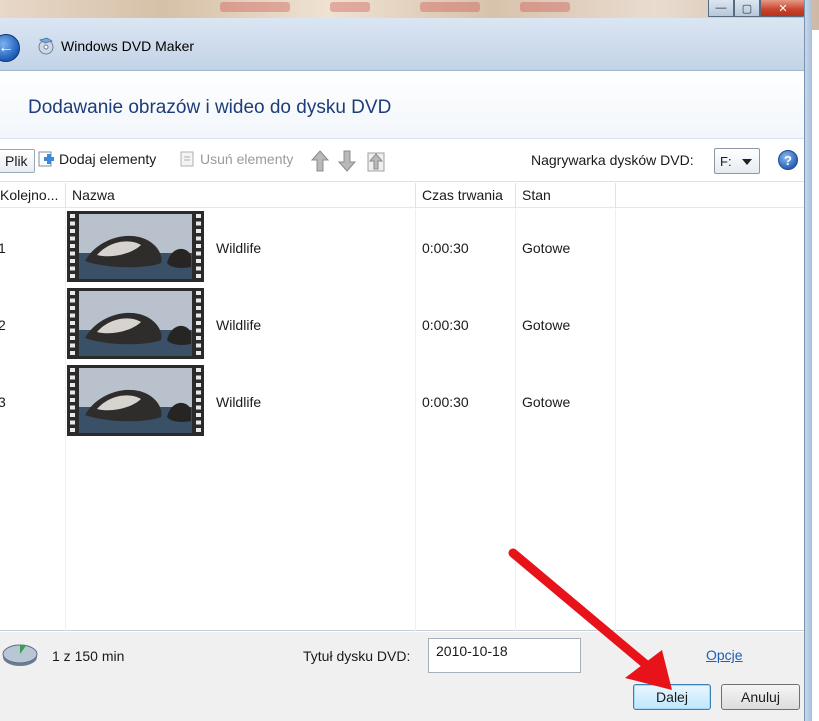 The image size is (819, 721). What do you see at coordinates (760, 697) in the screenshot?
I see `cancel-button: Anuluj` at bounding box center [760, 697].